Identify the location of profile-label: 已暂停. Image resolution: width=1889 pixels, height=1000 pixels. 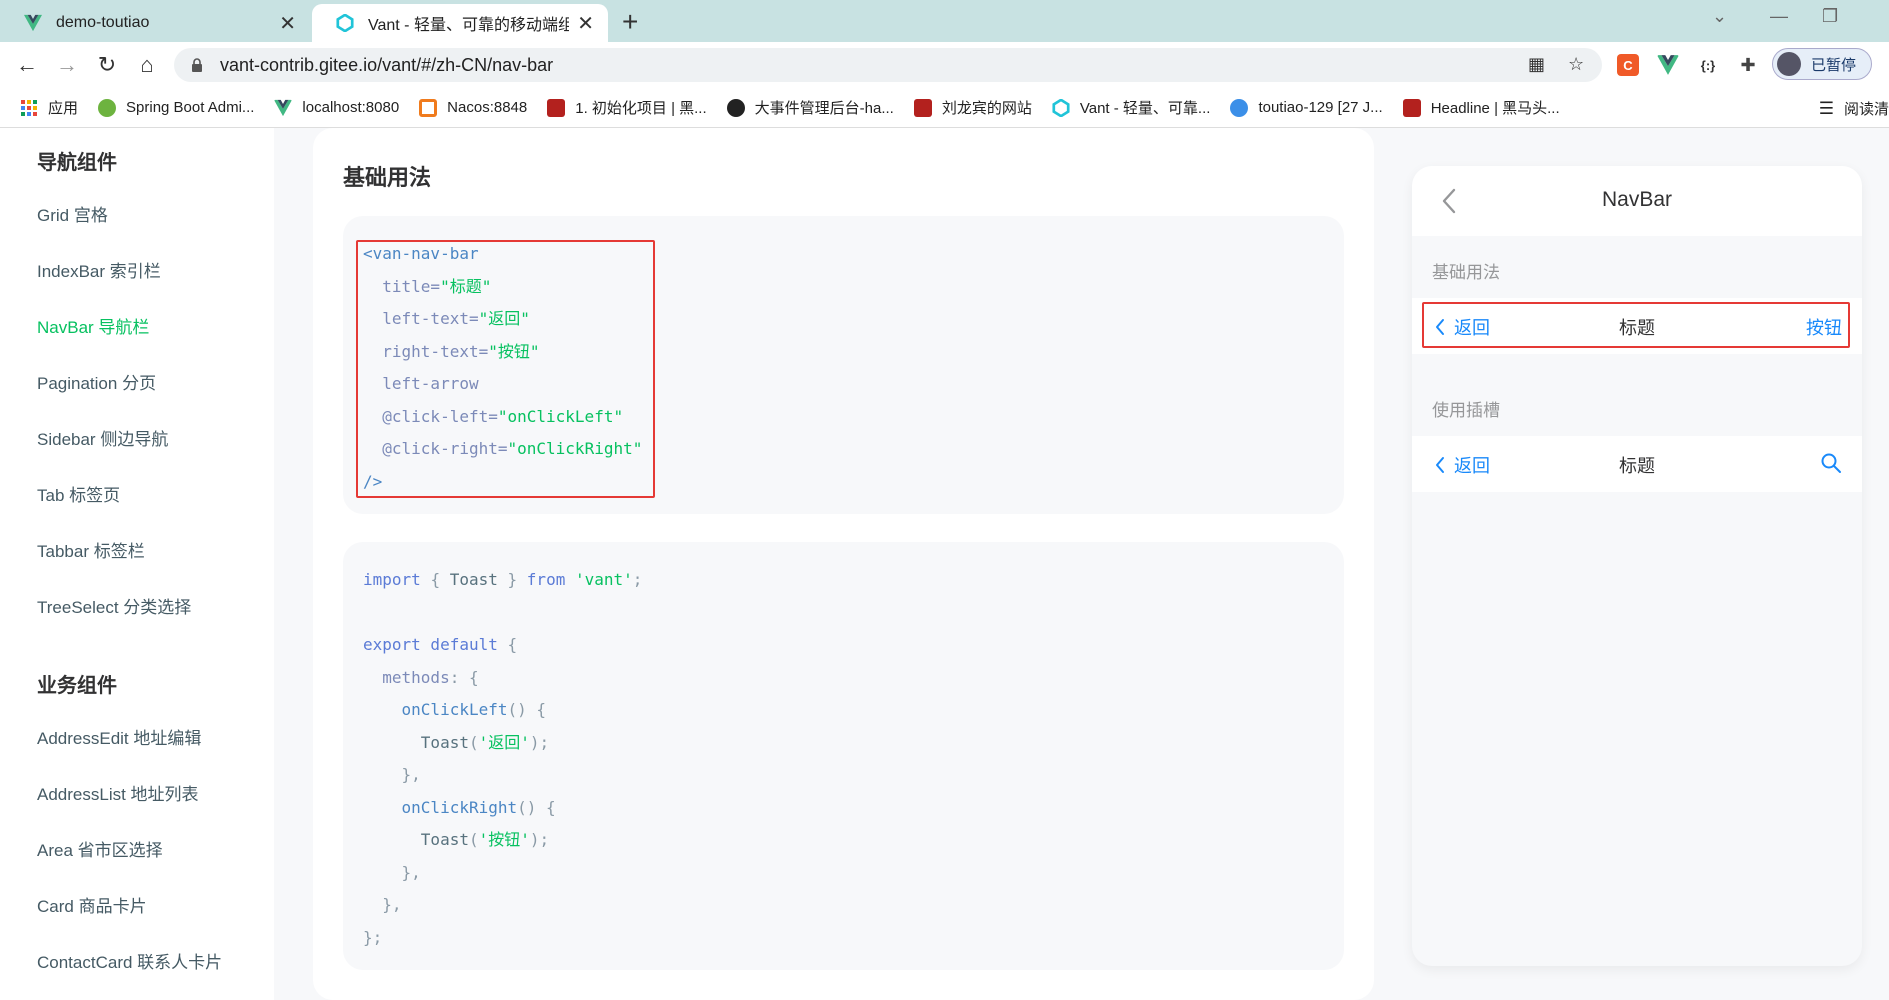
(1834, 65).